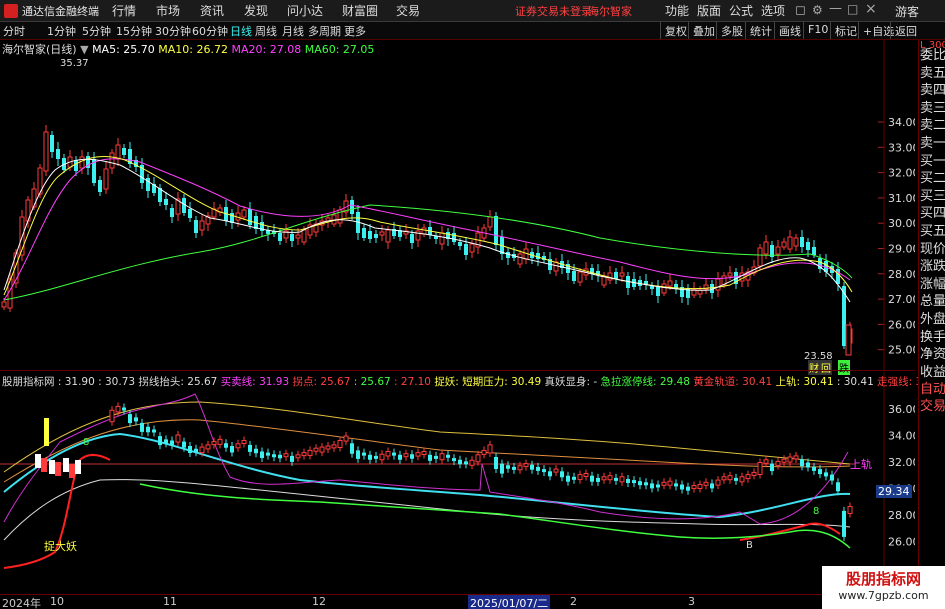  What do you see at coordinates (28, 382) in the screenshot?
I see `legend-indicator-name: 股朋指标网` at bounding box center [28, 382].